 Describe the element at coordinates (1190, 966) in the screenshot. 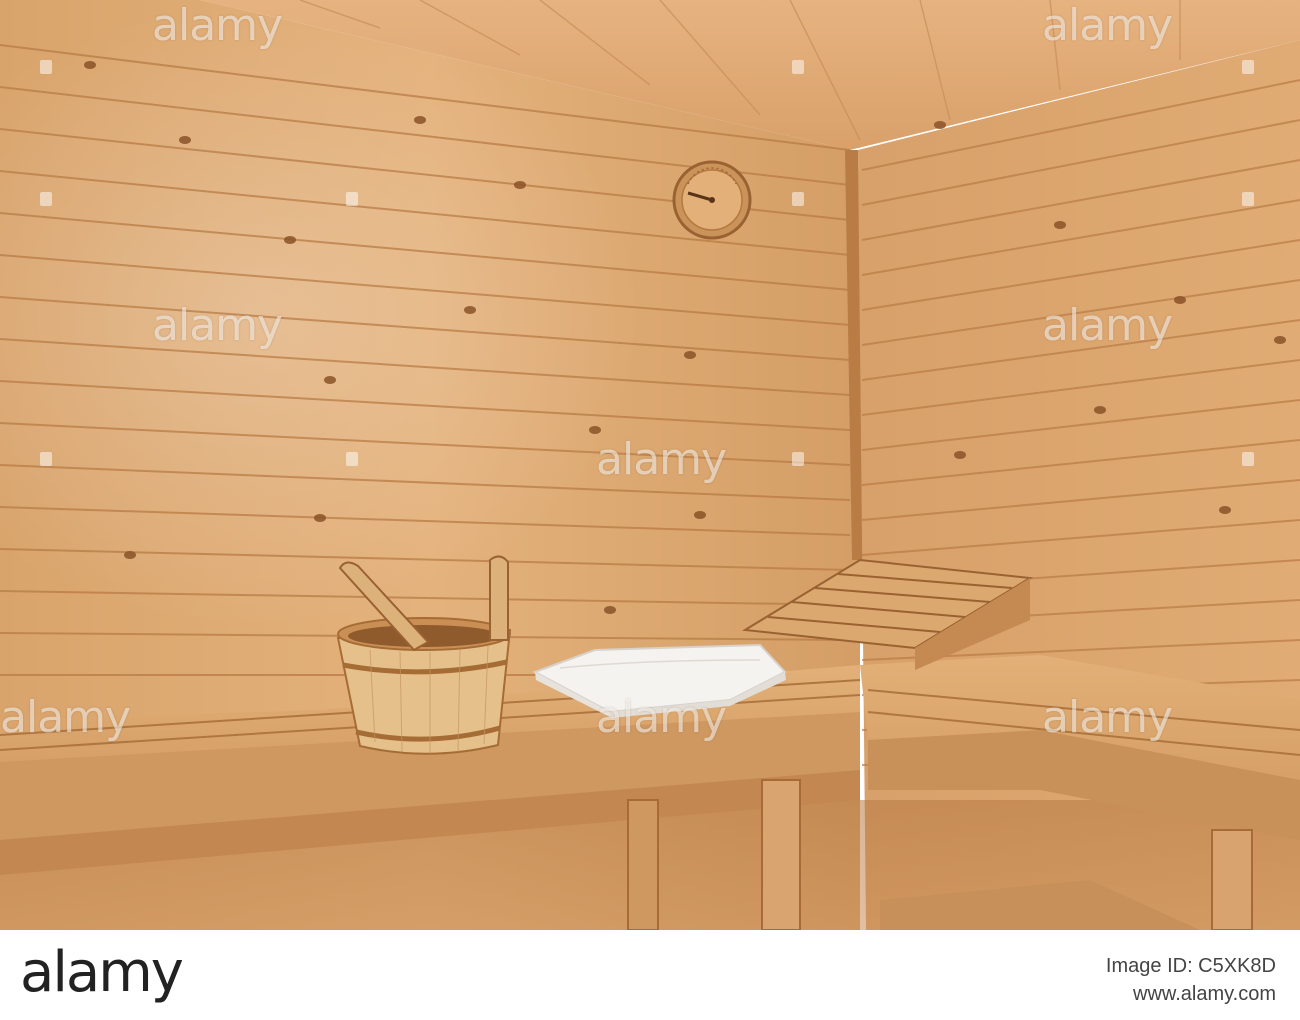

I see `image-id: Image ID: C5XK8D` at that location.